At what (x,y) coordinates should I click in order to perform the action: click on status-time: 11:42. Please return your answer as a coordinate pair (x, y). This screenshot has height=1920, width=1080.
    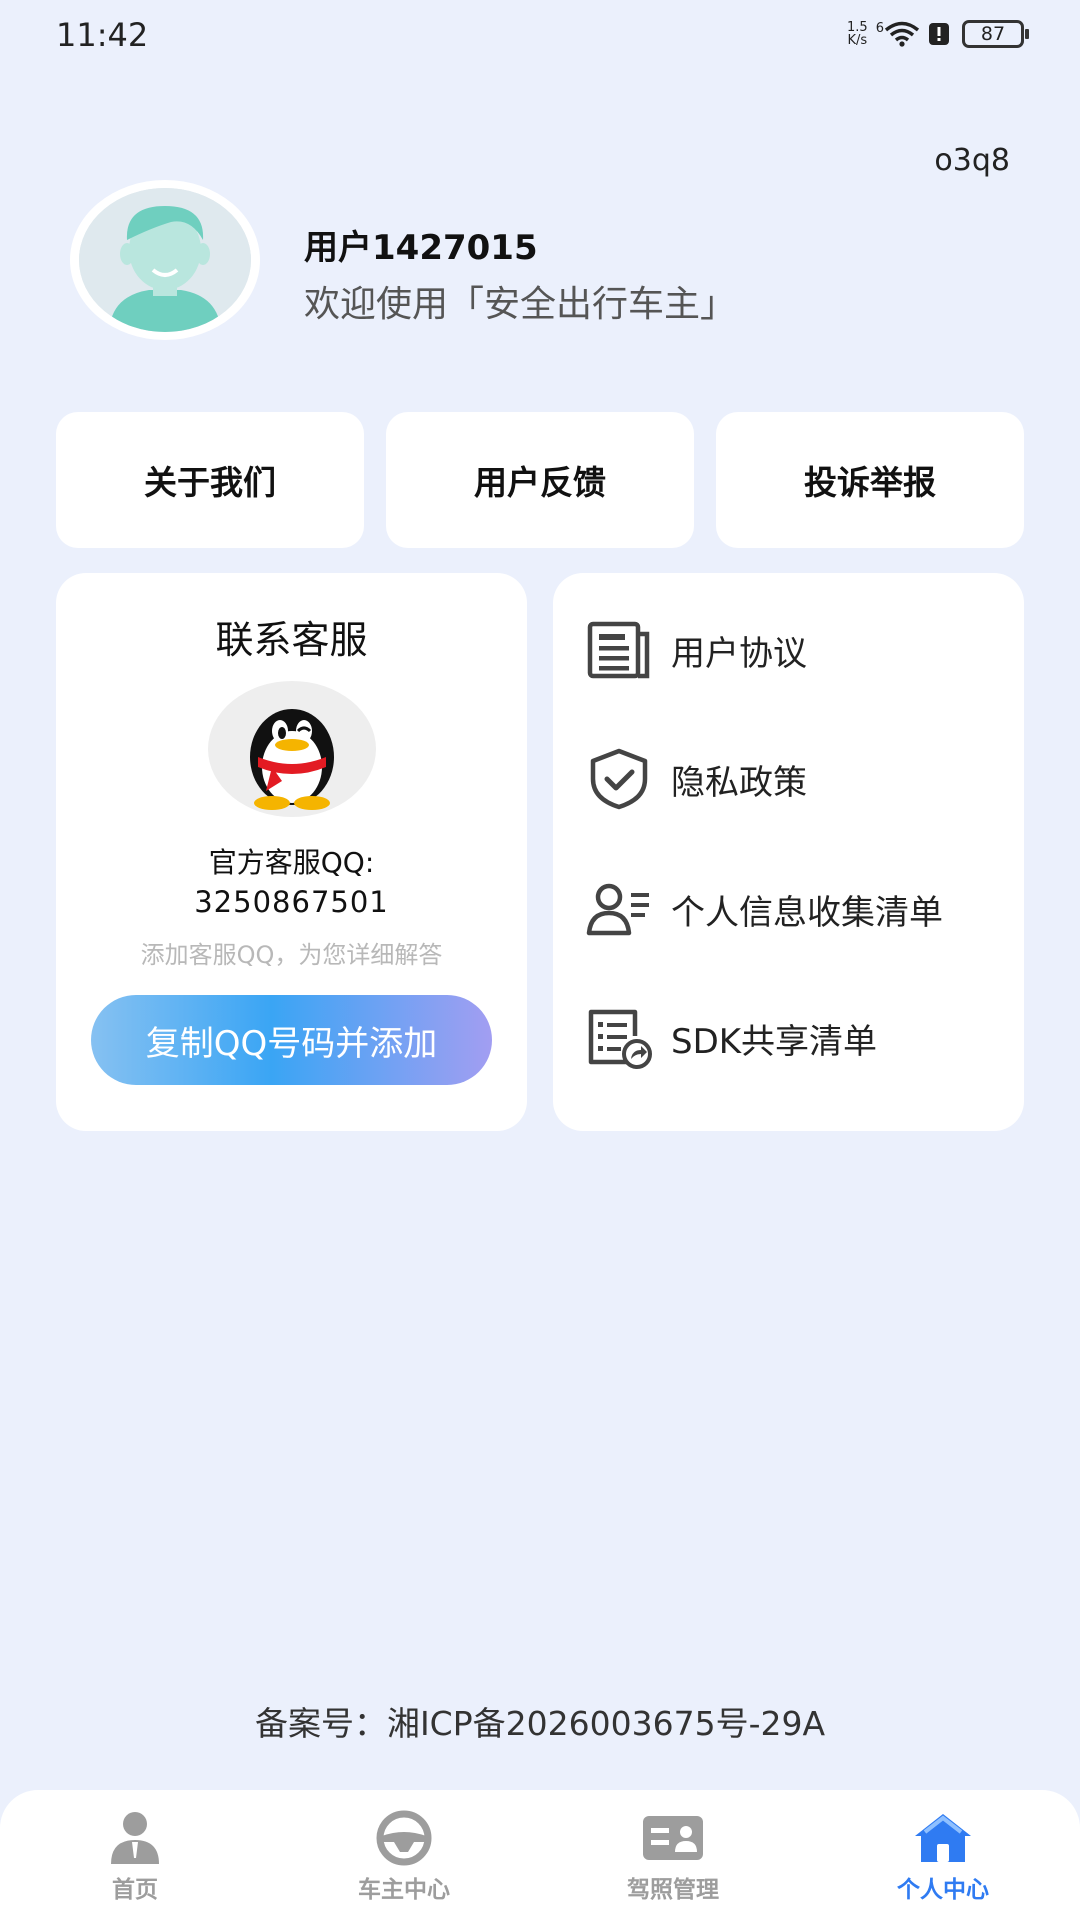
    Looking at the image, I should click on (102, 35).